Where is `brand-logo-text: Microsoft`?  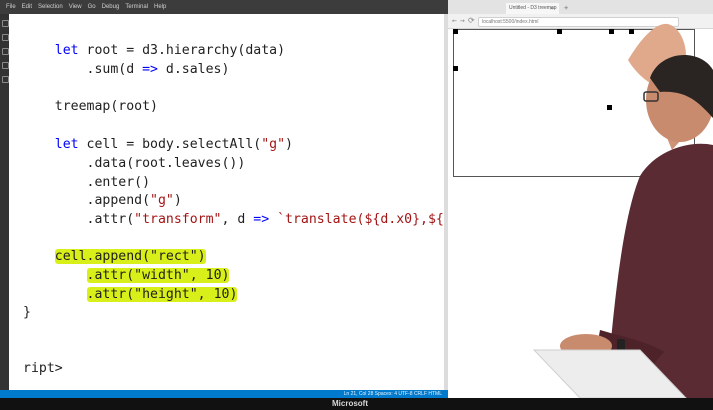
brand-logo-text: Microsoft is located at coordinates (350, 403).